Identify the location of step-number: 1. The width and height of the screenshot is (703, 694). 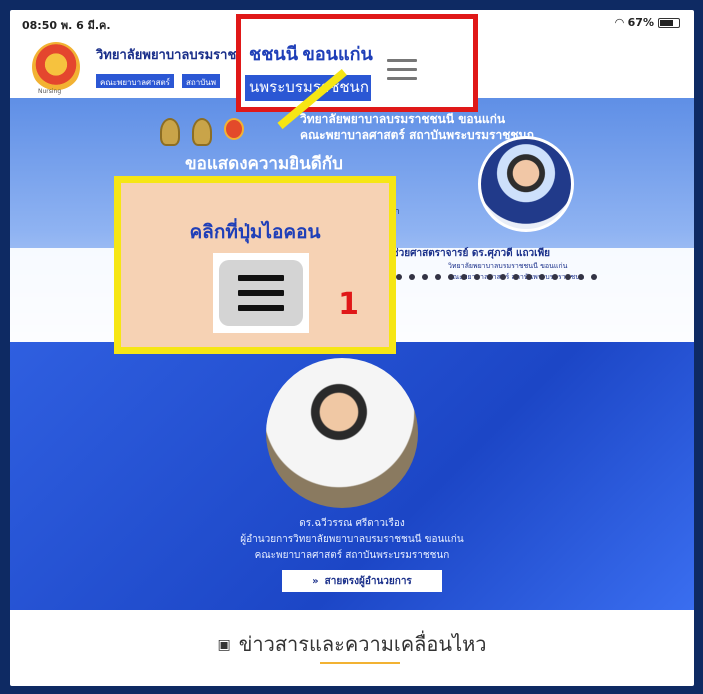
(348, 304).